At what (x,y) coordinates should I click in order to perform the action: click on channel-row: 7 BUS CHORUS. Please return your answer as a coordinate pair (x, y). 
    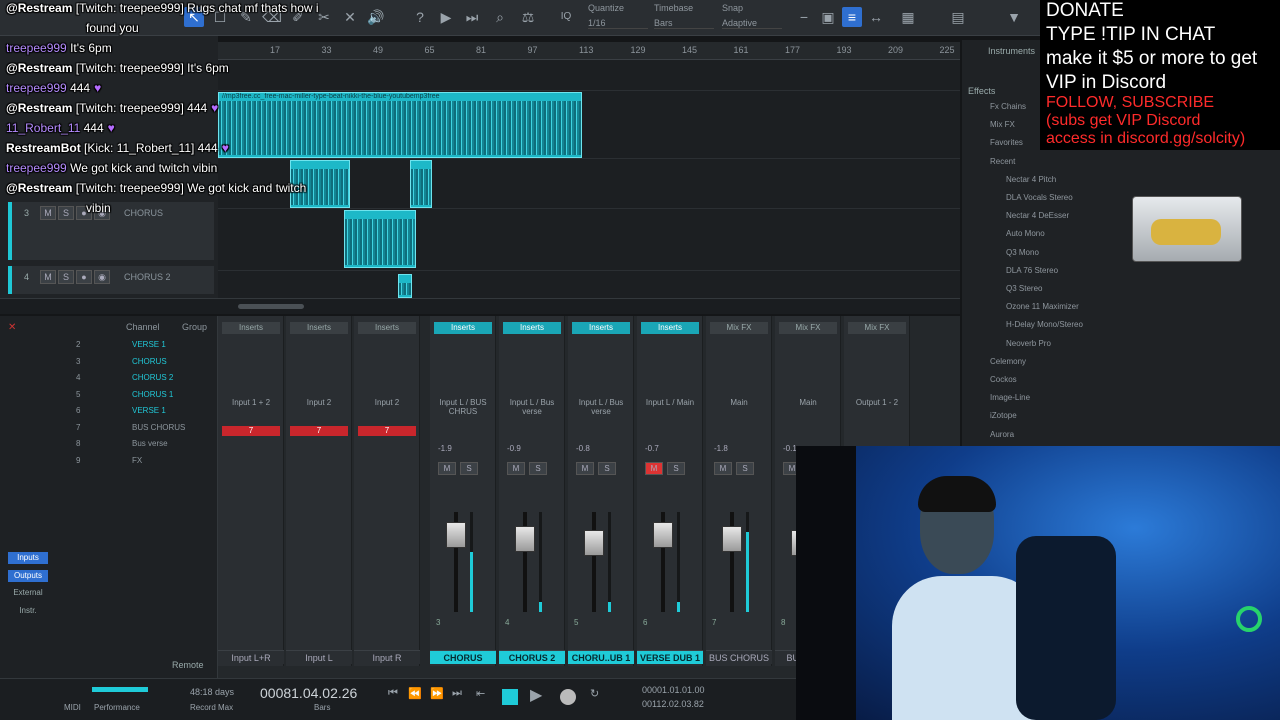
    Looking at the image, I should click on (122, 427).